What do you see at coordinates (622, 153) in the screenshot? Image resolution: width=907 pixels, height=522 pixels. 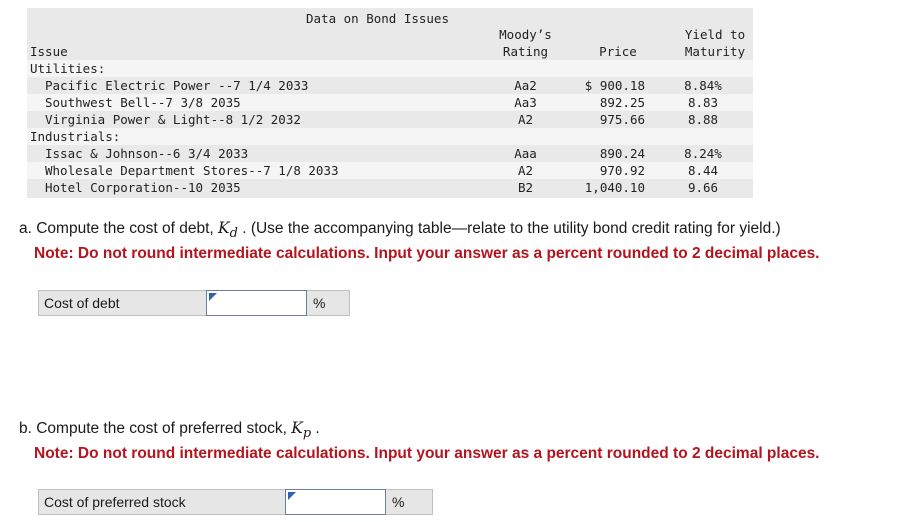 I see `price-cell: 890.24` at bounding box center [622, 153].